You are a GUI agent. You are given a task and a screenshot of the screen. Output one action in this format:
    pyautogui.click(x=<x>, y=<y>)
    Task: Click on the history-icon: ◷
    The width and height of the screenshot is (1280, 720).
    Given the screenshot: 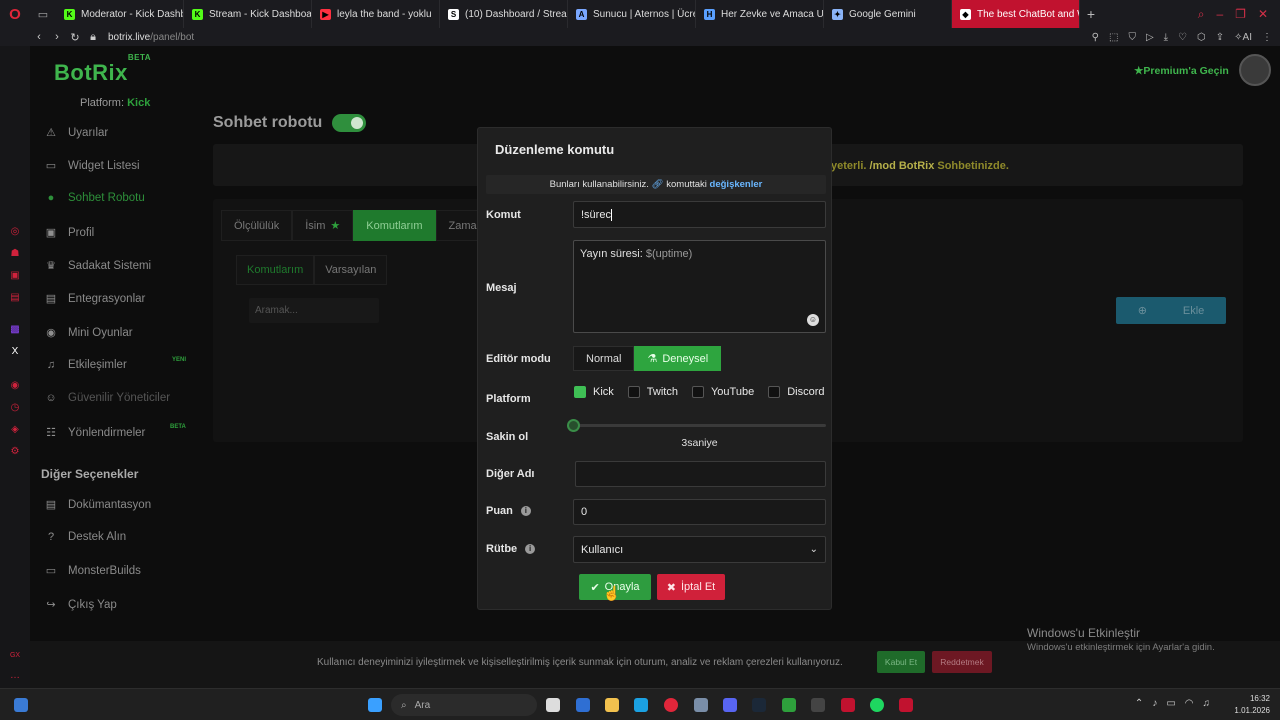 What is the action you would take?
    pyautogui.click(x=15, y=408)
    